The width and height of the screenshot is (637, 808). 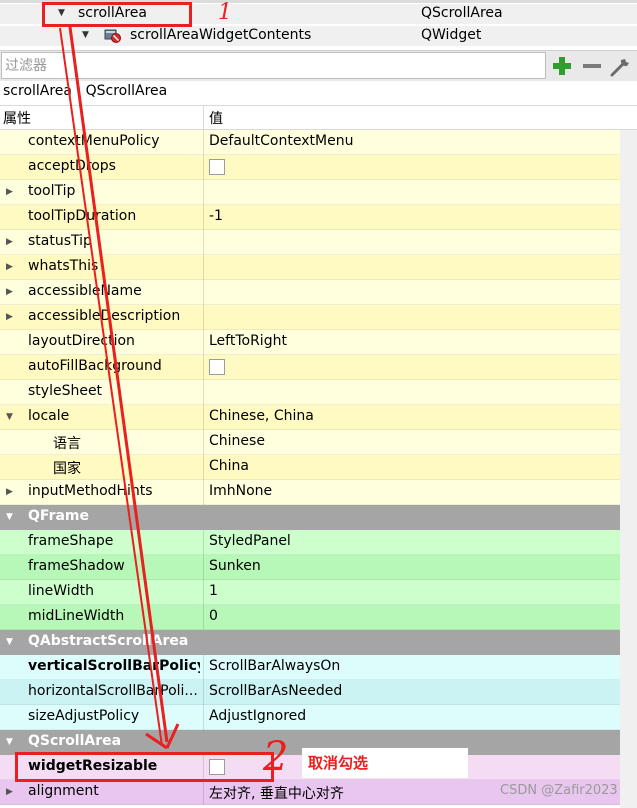 I want to click on annotation-step-2: 2, so click(x=276, y=757).